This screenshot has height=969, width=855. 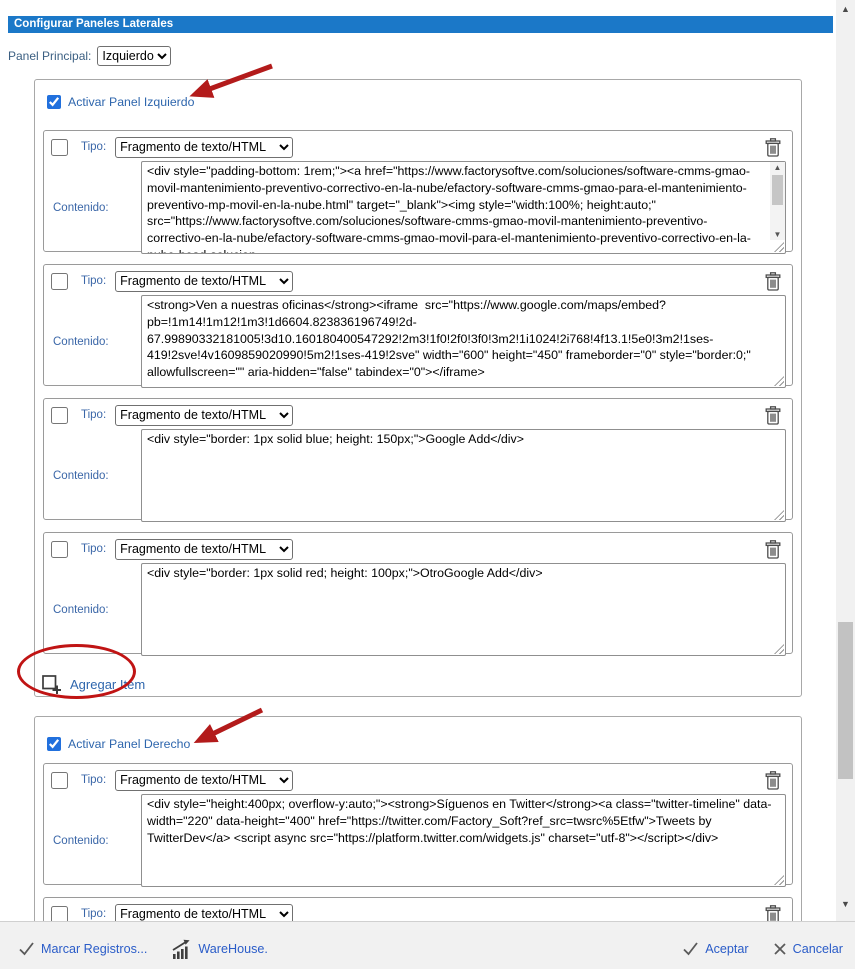 I want to click on agregar-item-label: Agregar Item, so click(x=108, y=684).